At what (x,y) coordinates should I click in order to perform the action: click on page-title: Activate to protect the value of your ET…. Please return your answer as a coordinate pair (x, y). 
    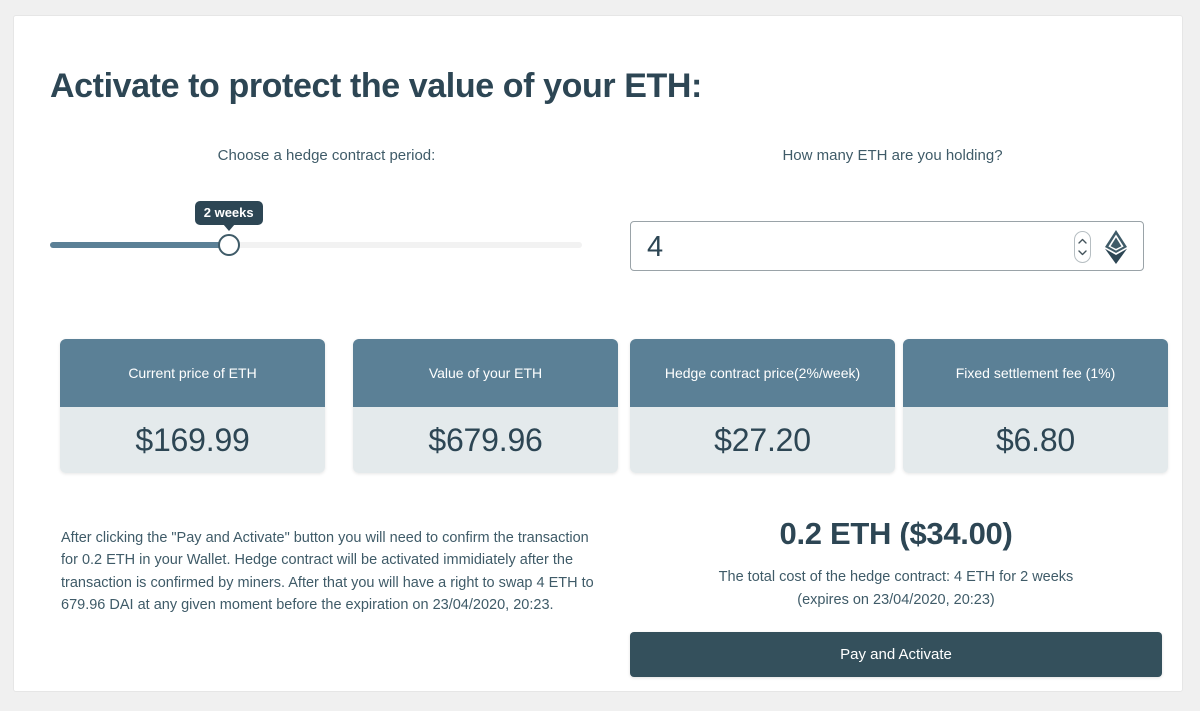
    Looking at the image, I should click on (376, 85).